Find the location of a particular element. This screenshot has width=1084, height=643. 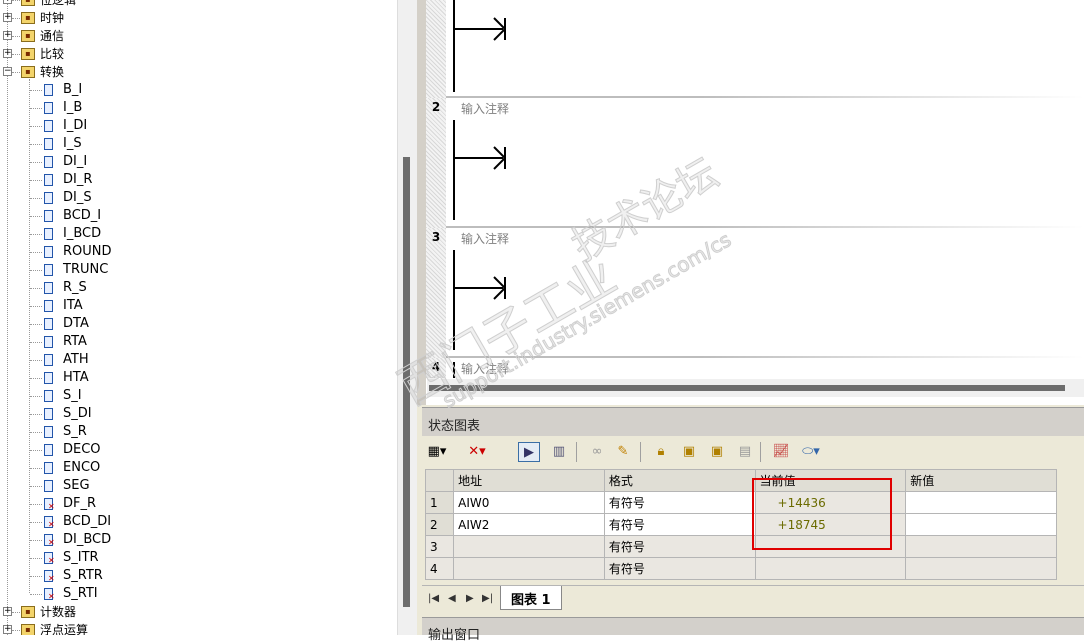

editor-horizontal-scrollbar is located at coordinates (755, 388).